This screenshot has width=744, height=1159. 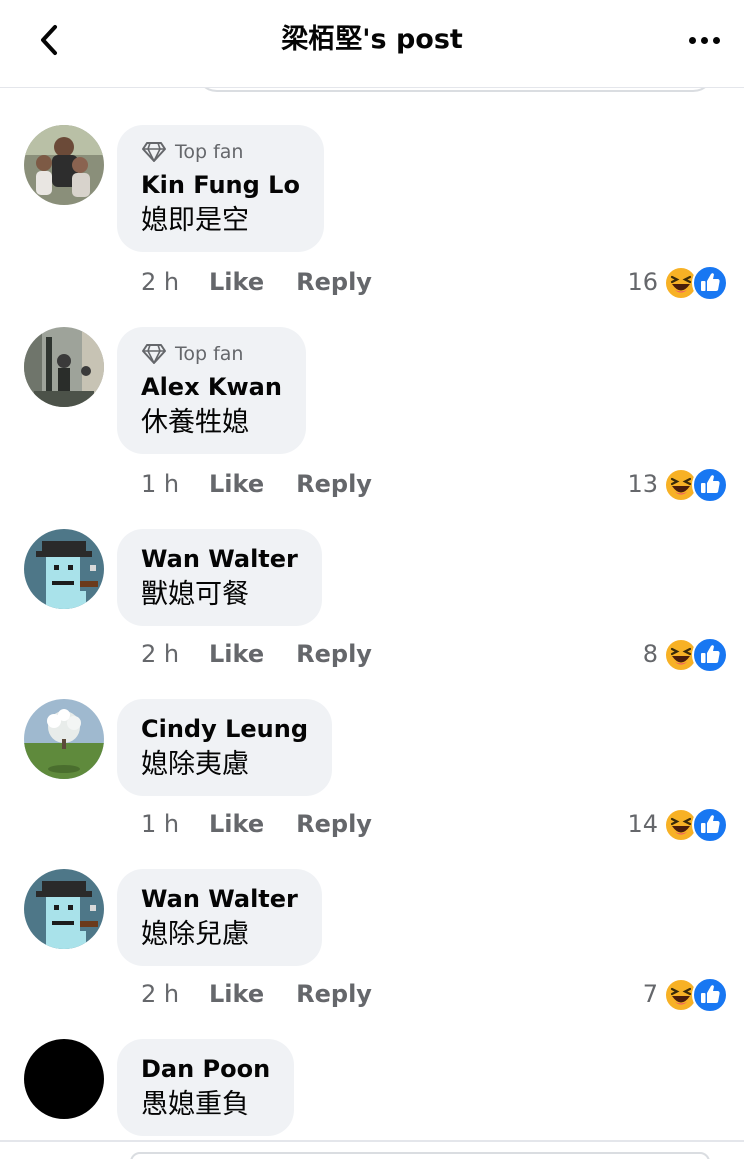 I want to click on comment-bubble: Cindy Leung 媳除夷慮, so click(x=225, y=747).